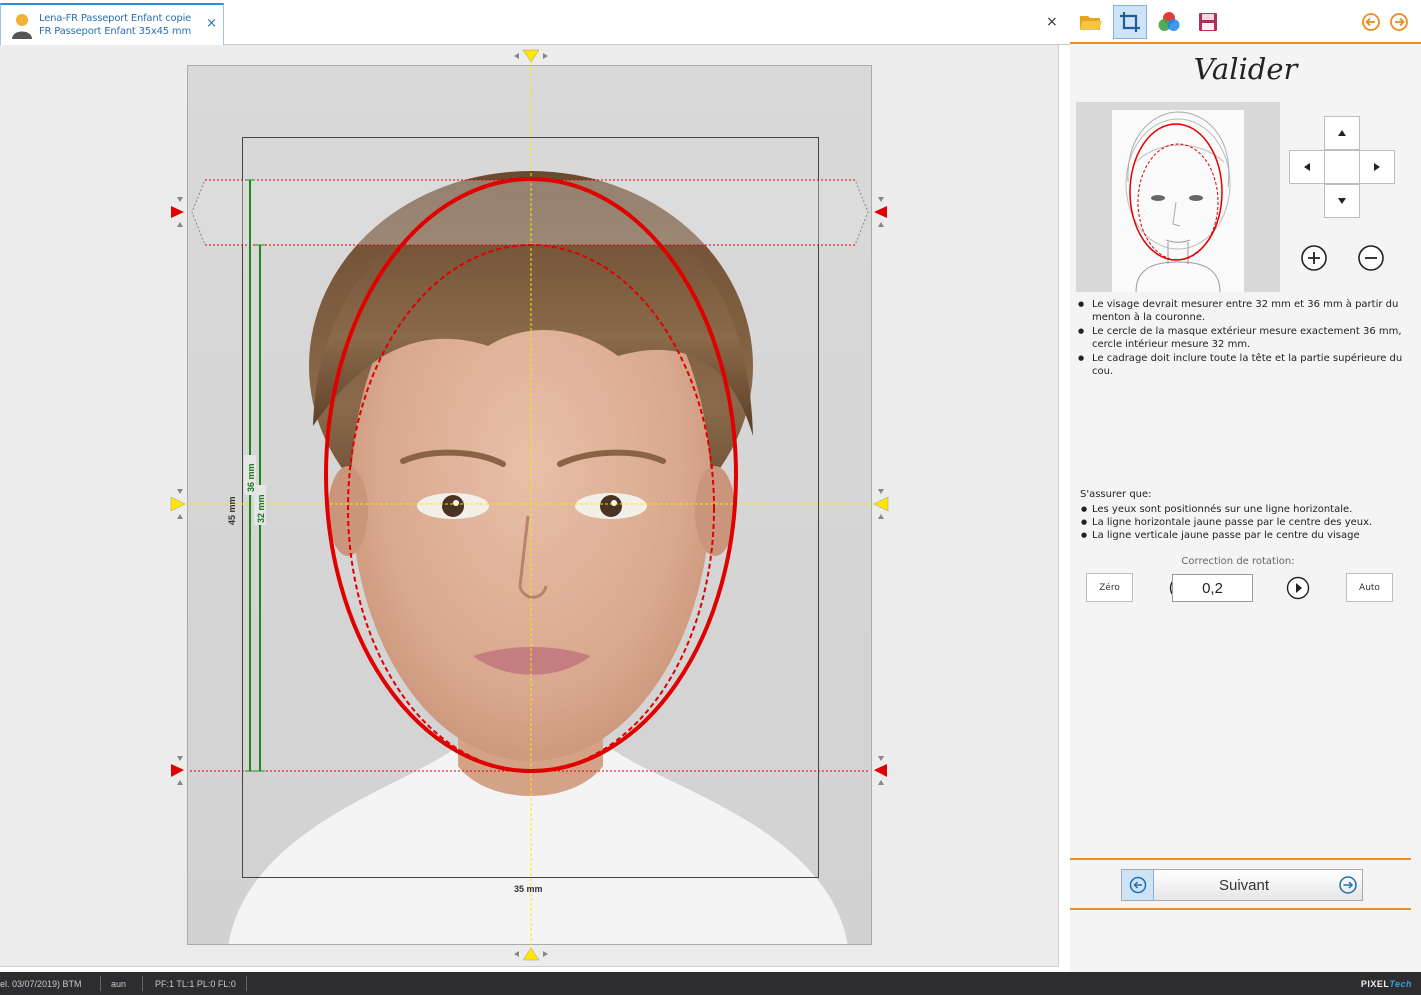 The width and height of the screenshot is (1421, 995). I want to click on open-folder-button, so click(1091, 22).